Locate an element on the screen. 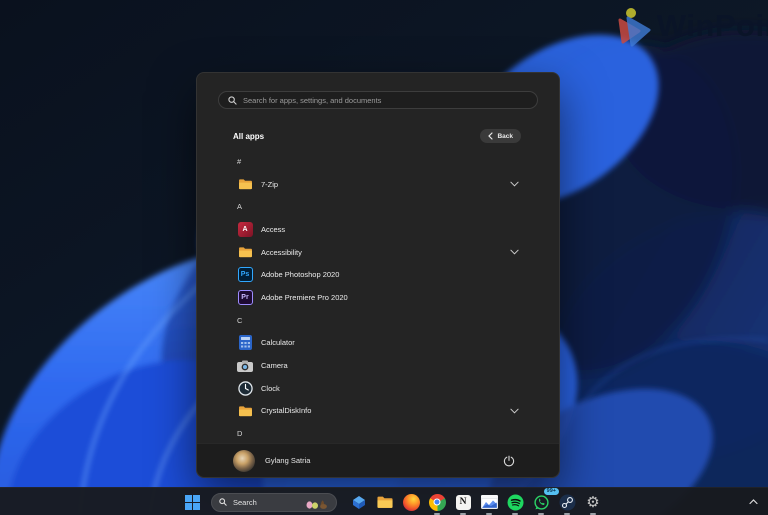  start-menu-user-bar: Gylang Satria is located at coordinates (378, 460).